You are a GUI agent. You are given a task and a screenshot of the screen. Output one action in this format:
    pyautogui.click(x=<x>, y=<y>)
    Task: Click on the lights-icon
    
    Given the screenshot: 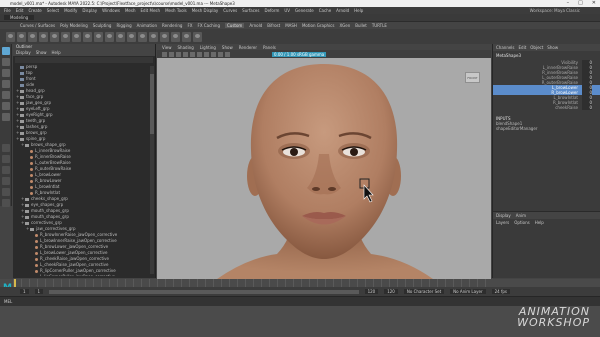 What is the action you would take?
    pyautogui.click(x=220, y=54)
    